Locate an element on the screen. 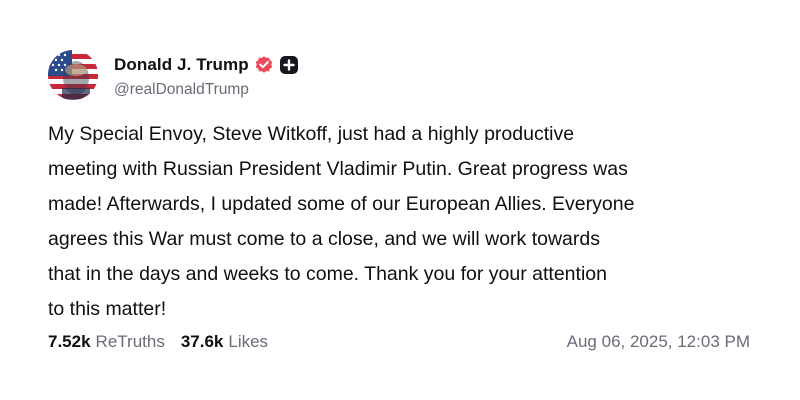 This screenshot has height=400, width=800. plus-badge-icon is located at coordinates (289, 65).